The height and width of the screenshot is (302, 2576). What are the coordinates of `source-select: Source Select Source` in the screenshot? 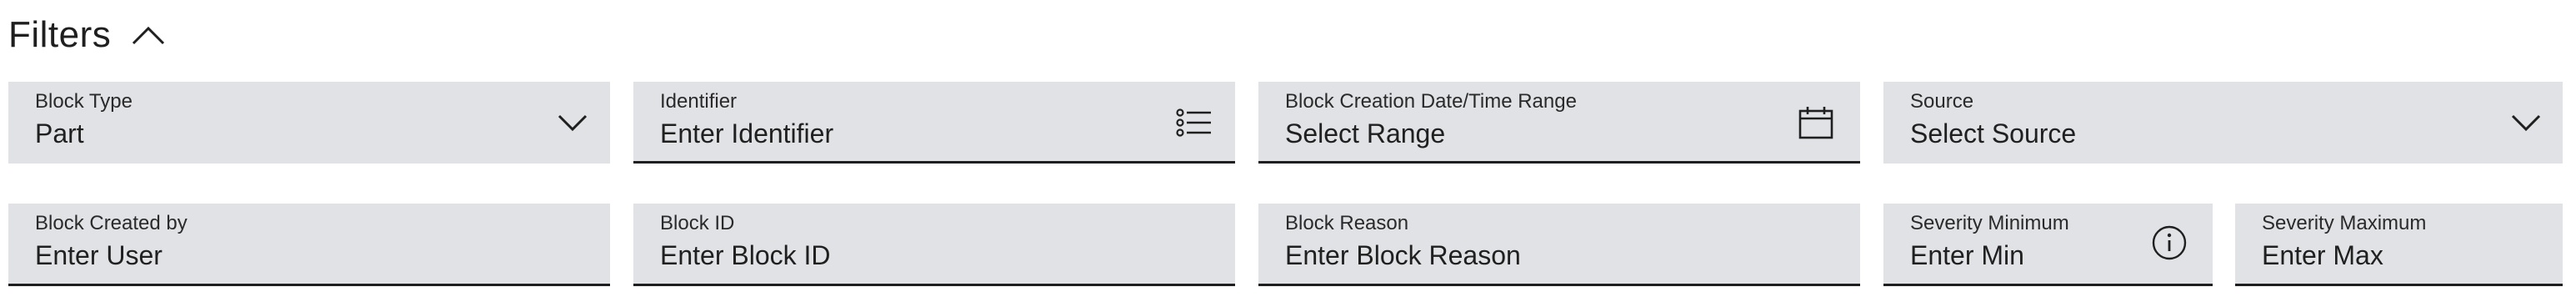 It's located at (2223, 123).